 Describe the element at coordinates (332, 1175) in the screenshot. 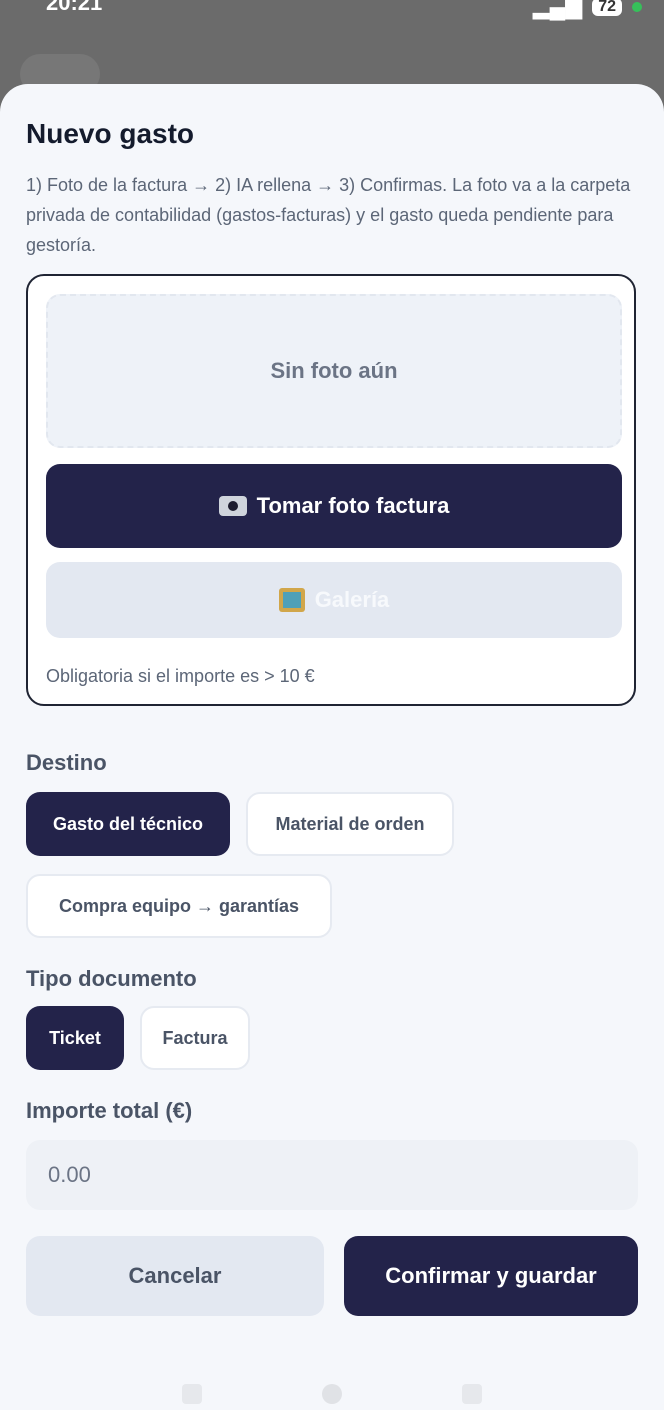

I see `importe-input` at that location.